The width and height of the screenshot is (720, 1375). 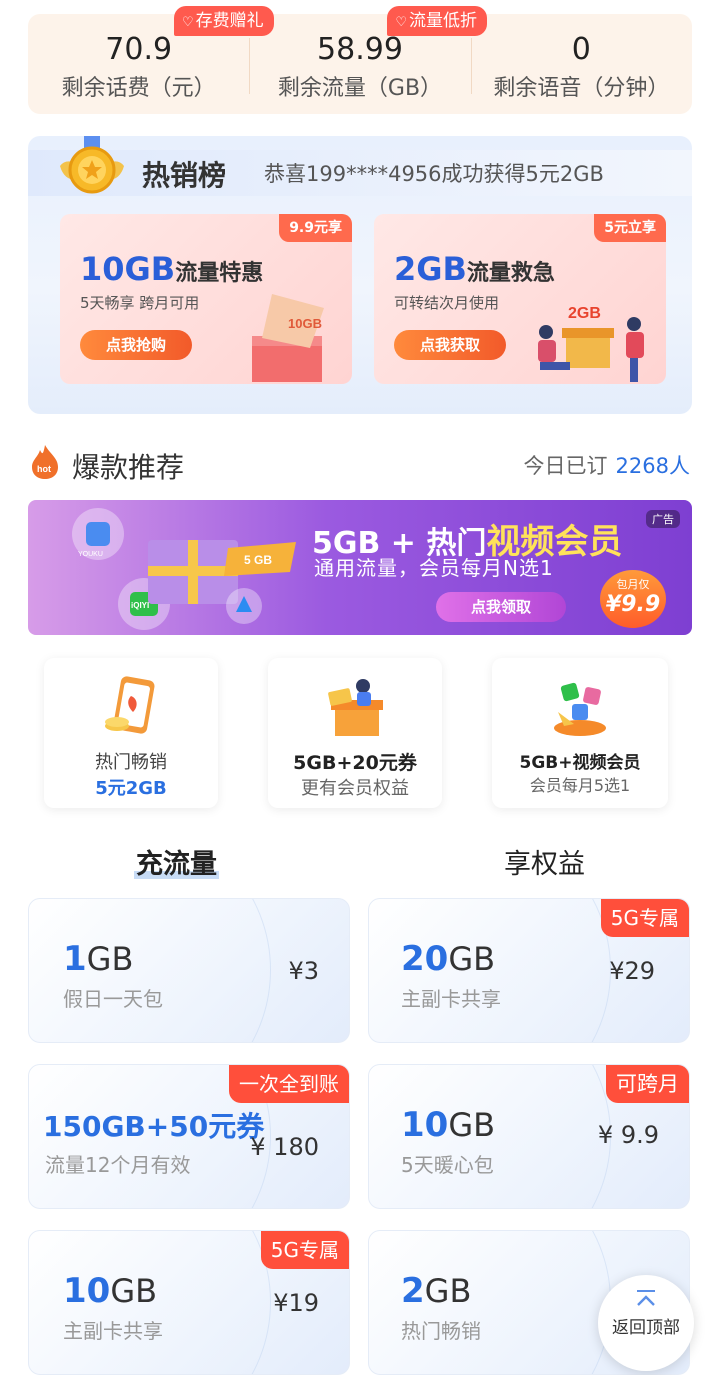 What do you see at coordinates (189, 1302) in the screenshot?
I see `package-card-10gb-shared: 5G专属 10GB 主副卡共享 ¥19` at bounding box center [189, 1302].